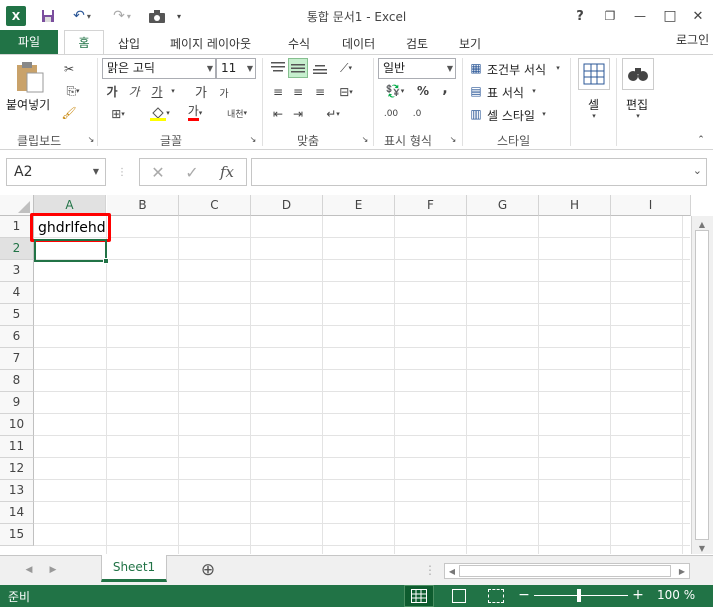 The width and height of the screenshot is (713, 607). What do you see at coordinates (158, 172) in the screenshot?
I see `cancel-icon: ✕` at bounding box center [158, 172].